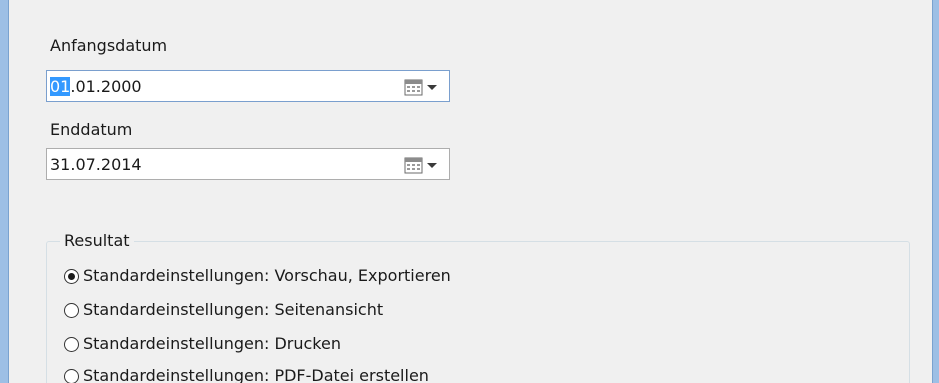 Image resolution: width=939 pixels, height=383 pixels. Describe the element at coordinates (935, 191) in the screenshot. I see `window-right-border` at that location.